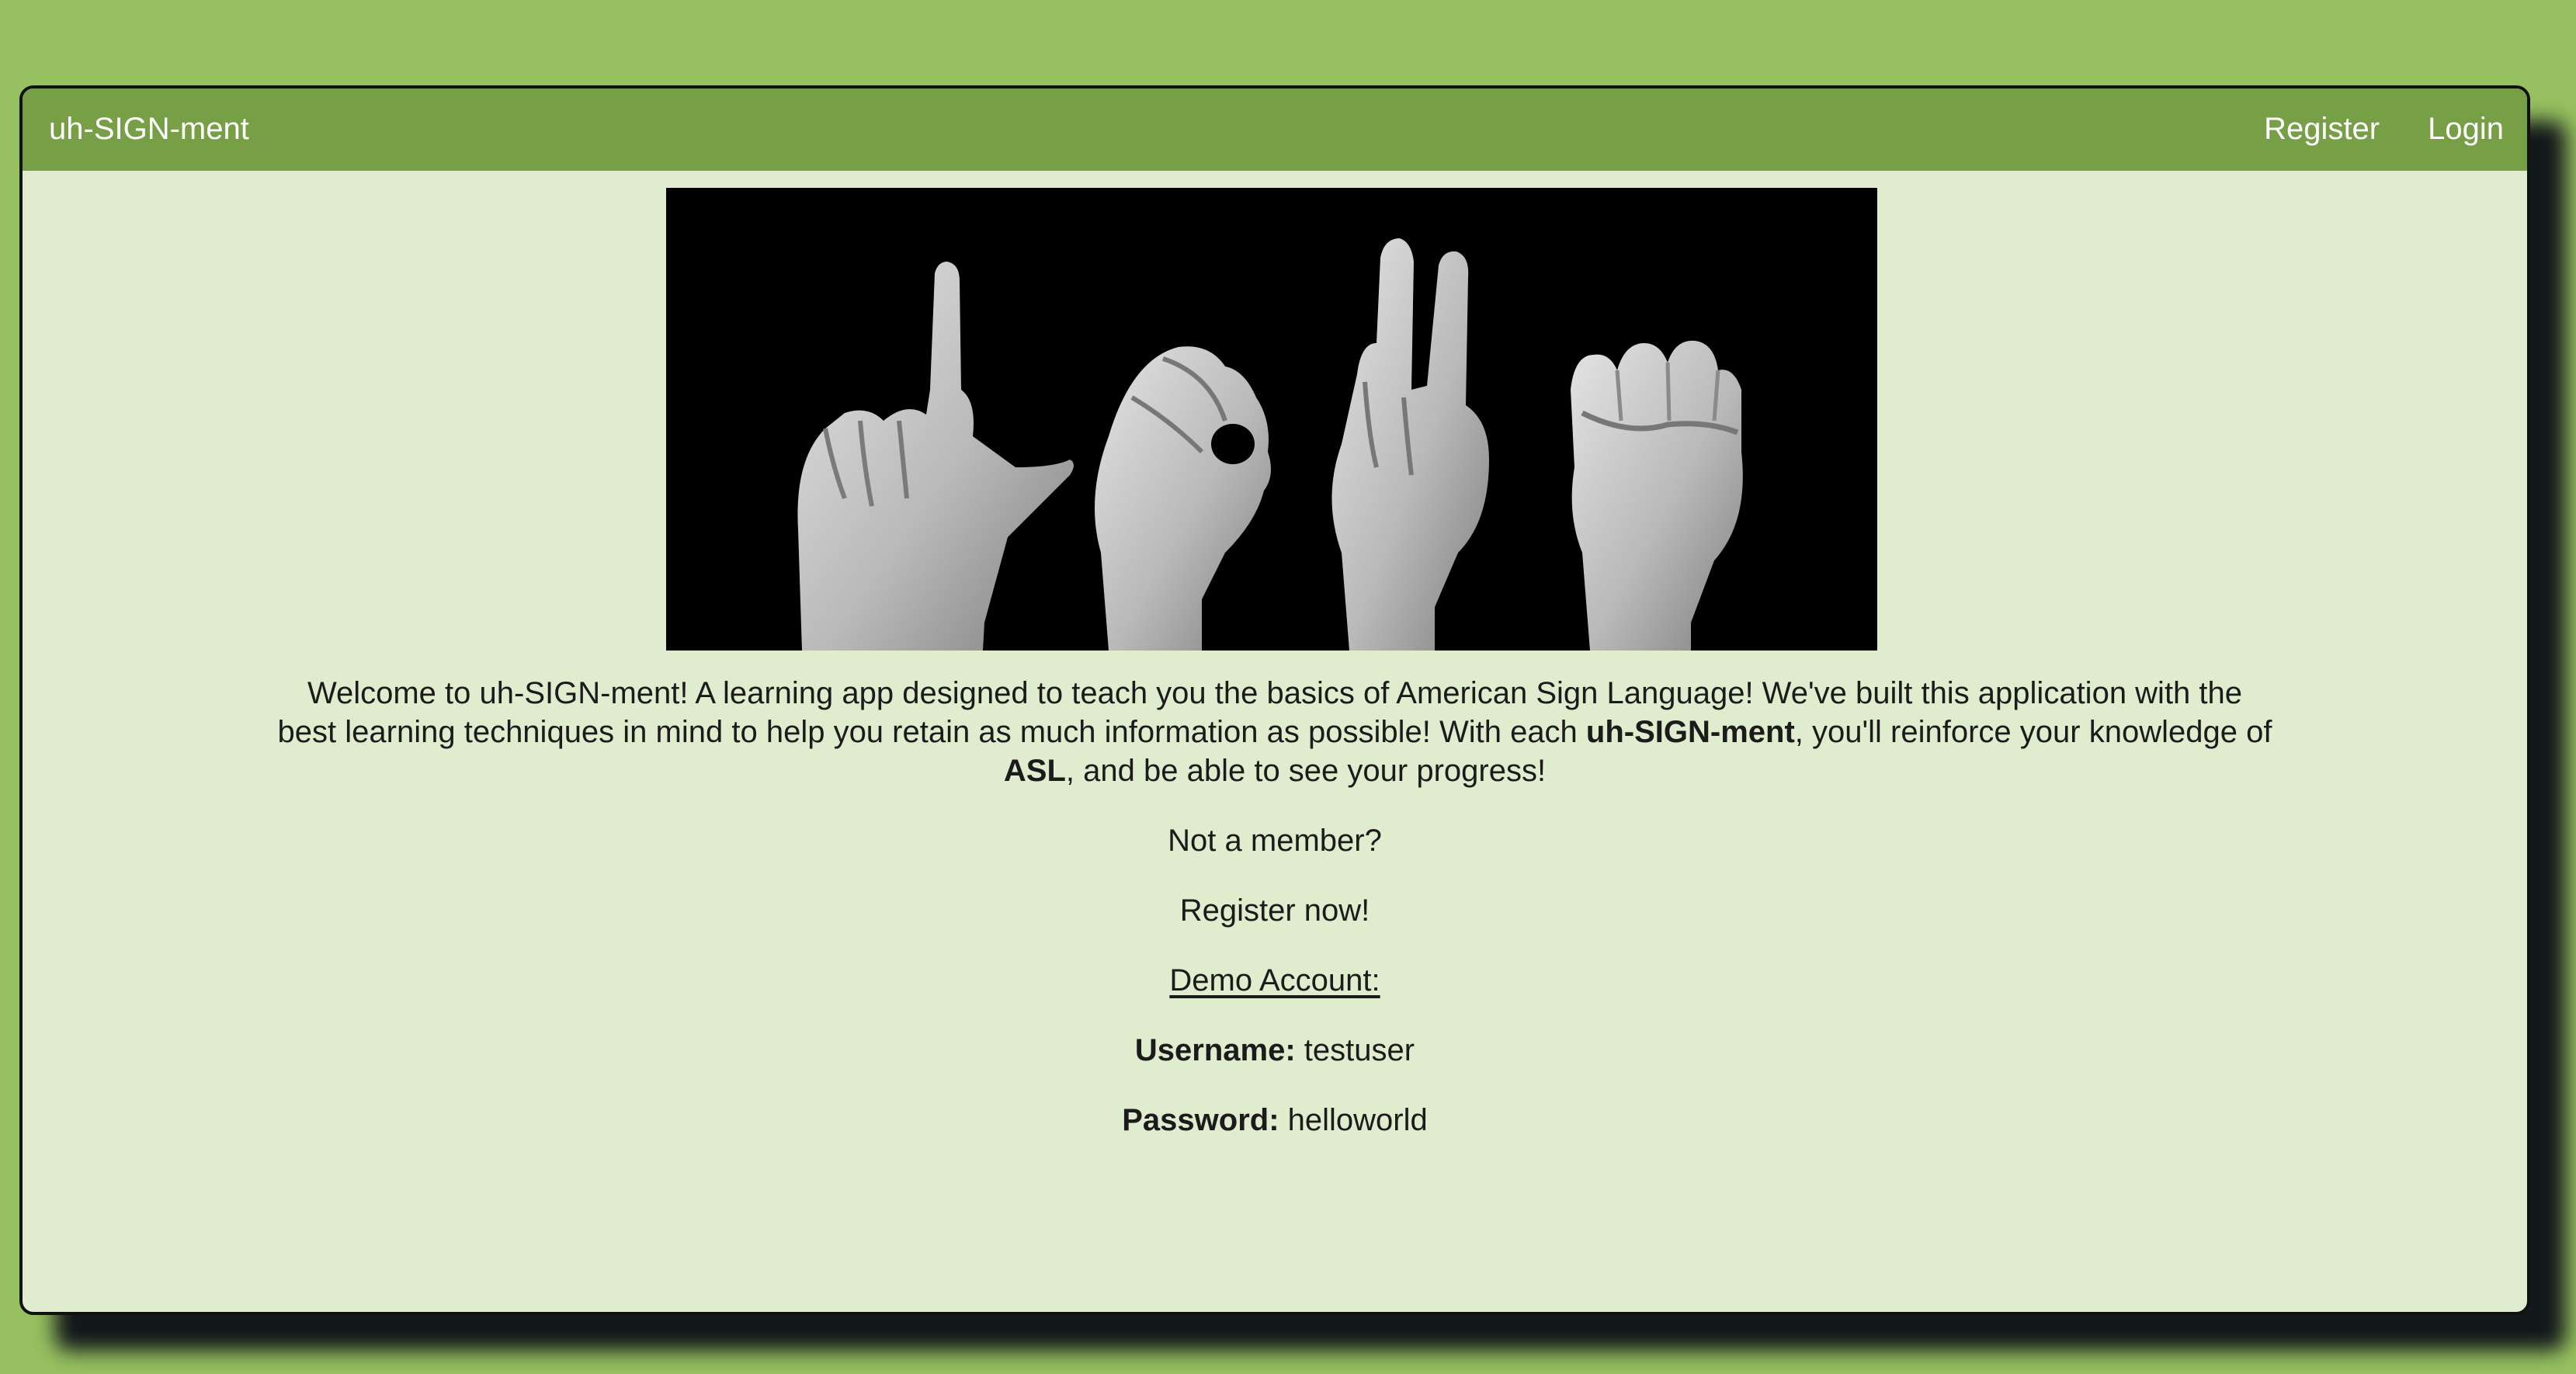 This screenshot has width=2576, height=1374. I want to click on nav-links: Register Login, so click(2384, 128).